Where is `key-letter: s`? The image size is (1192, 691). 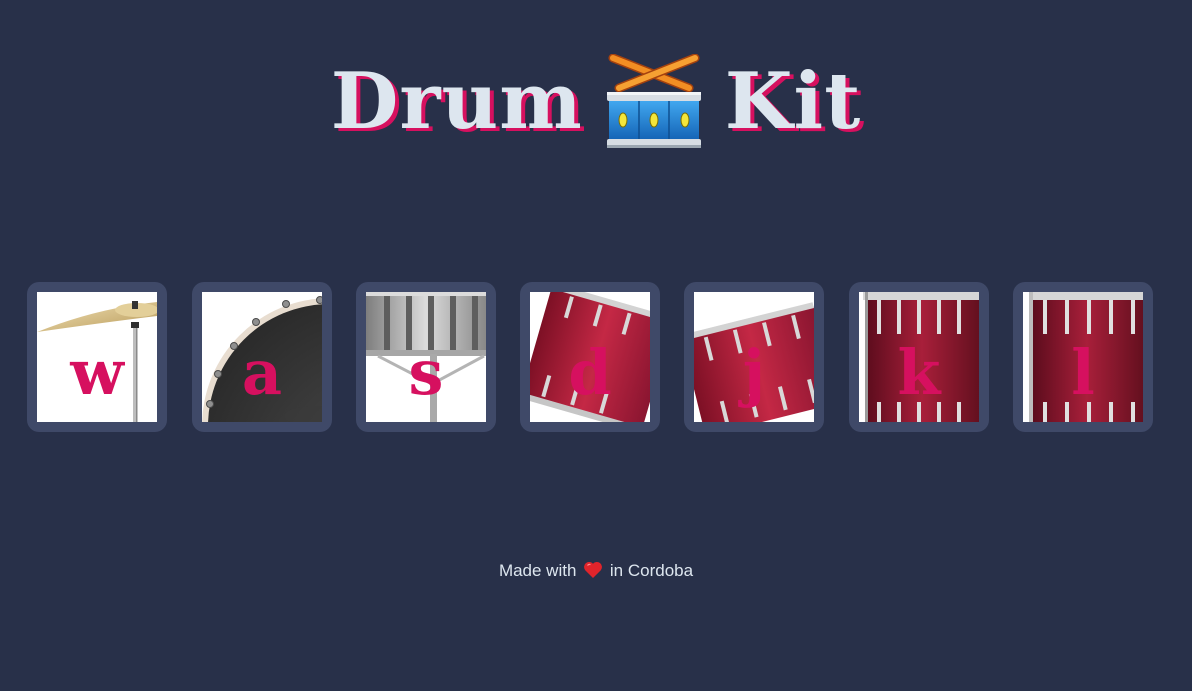 key-letter: s is located at coordinates (426, 372).